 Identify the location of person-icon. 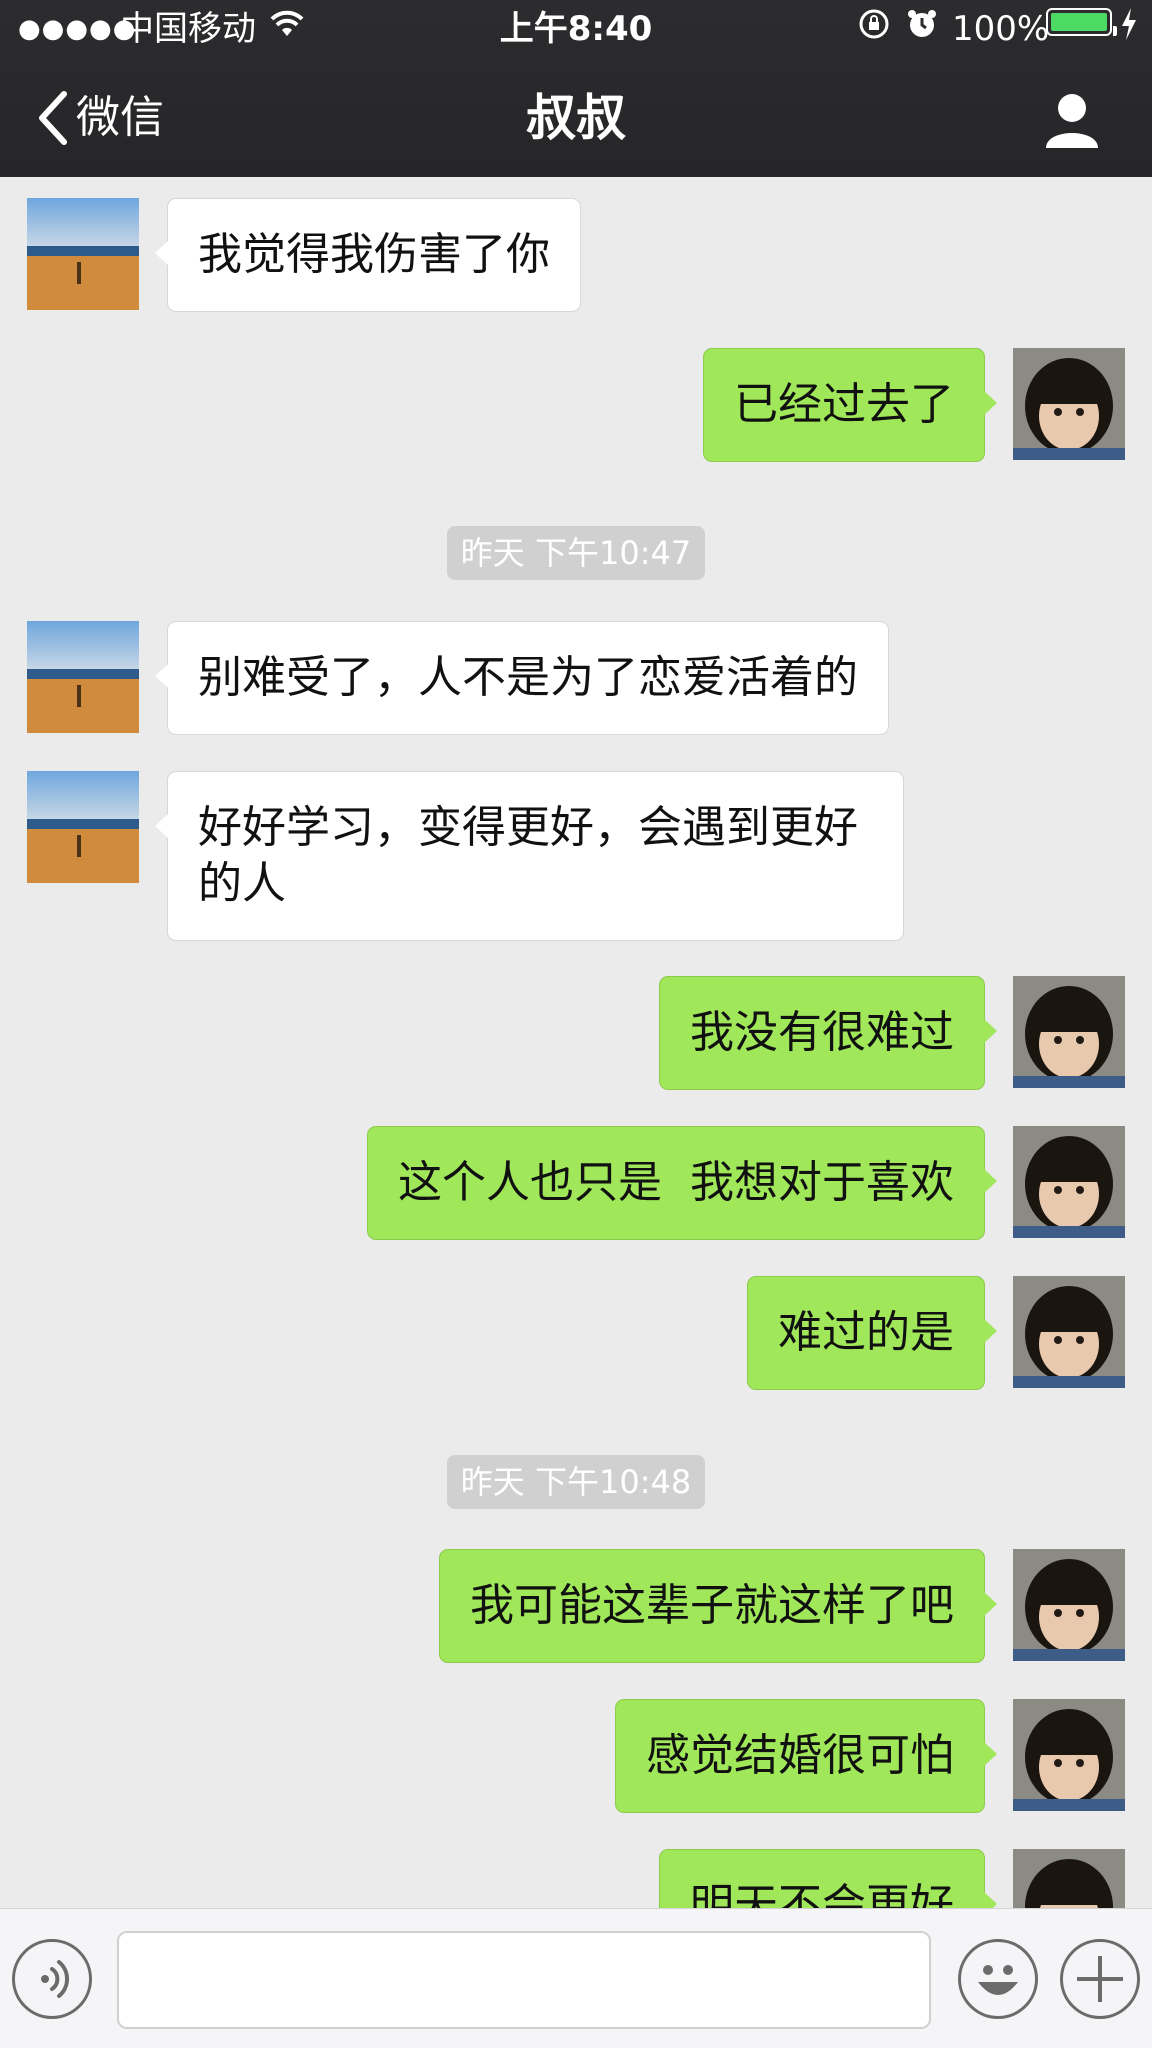
(1072, 121).